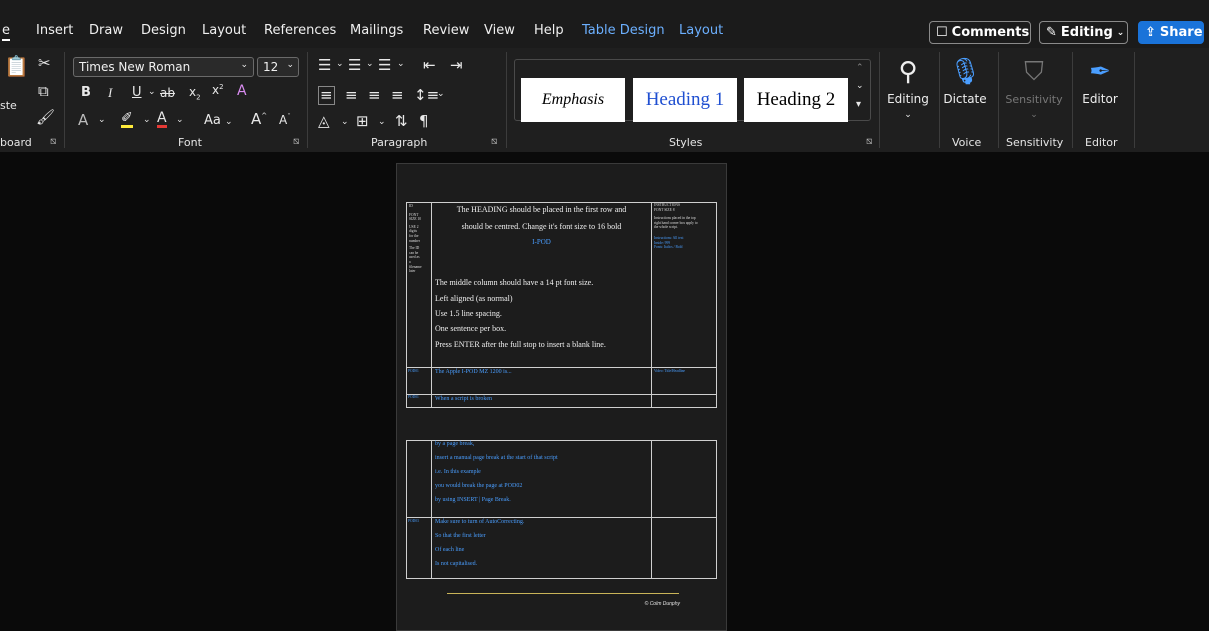 This screenshot has width=1209, height=631. What do you see at coordinates (429, 65) in the screenshot?
I see `decrease-indent-icon: ⇤` at bounding box center [429, 65].